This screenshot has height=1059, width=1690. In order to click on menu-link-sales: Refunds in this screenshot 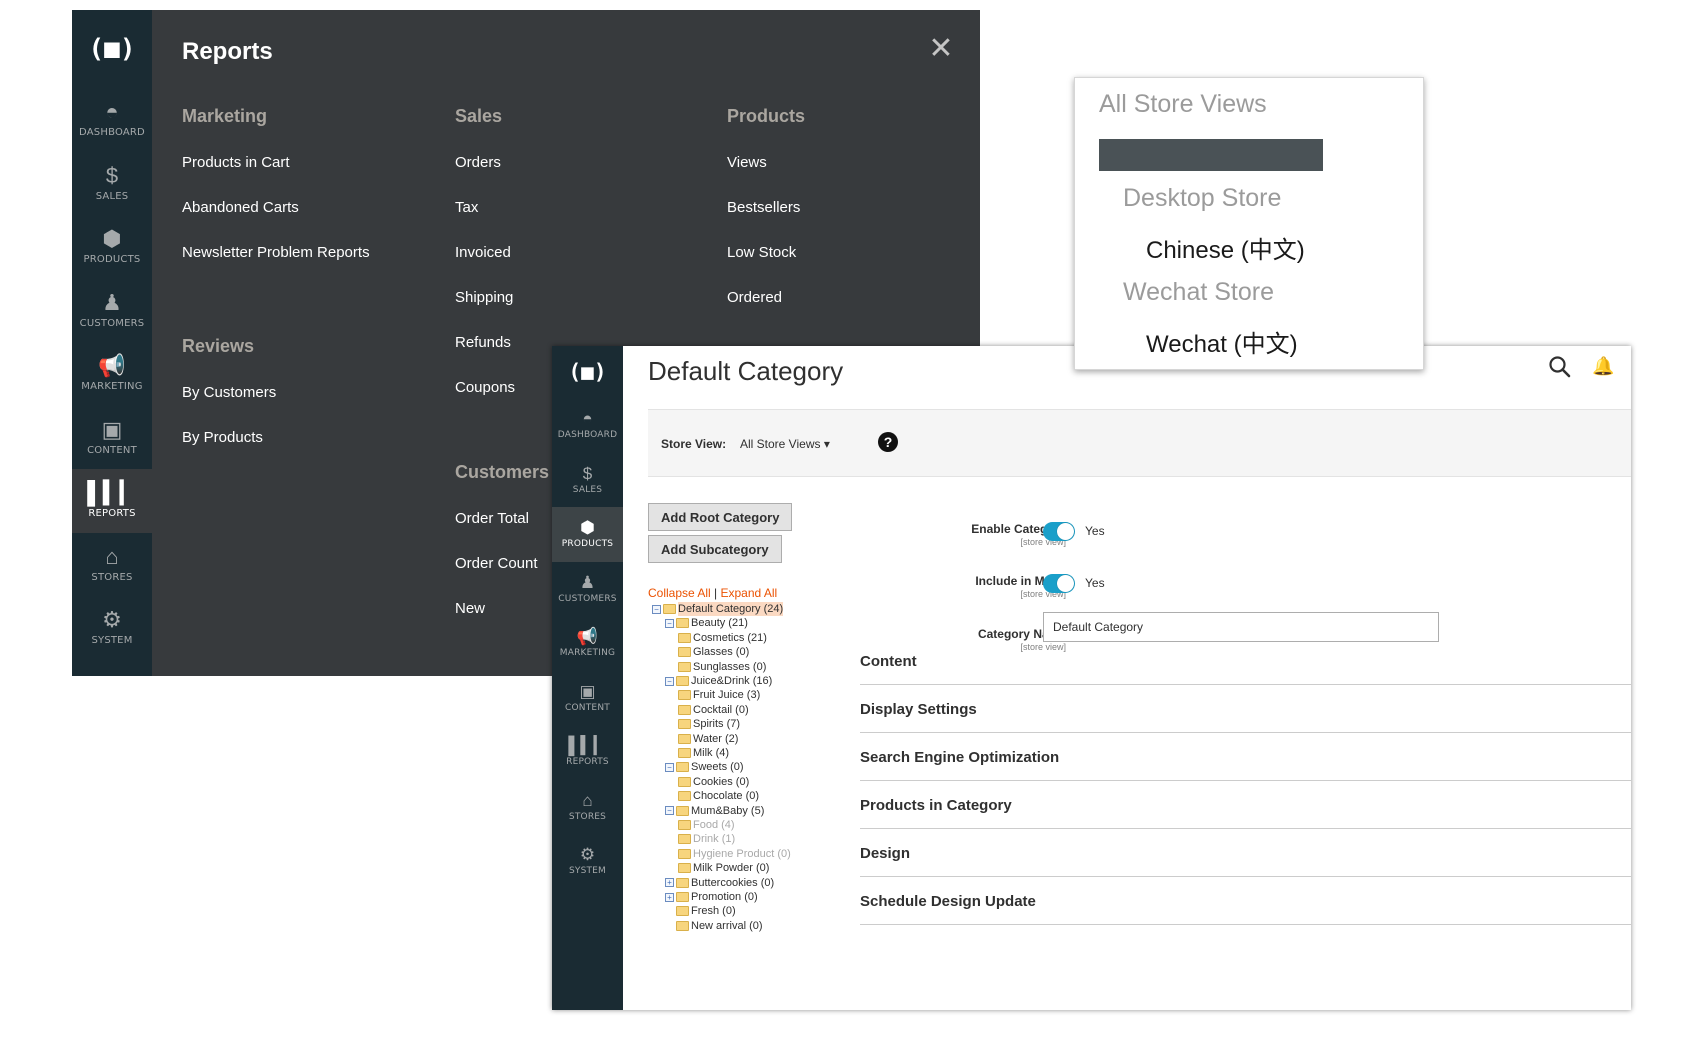, I will do `click(502, 357)`.